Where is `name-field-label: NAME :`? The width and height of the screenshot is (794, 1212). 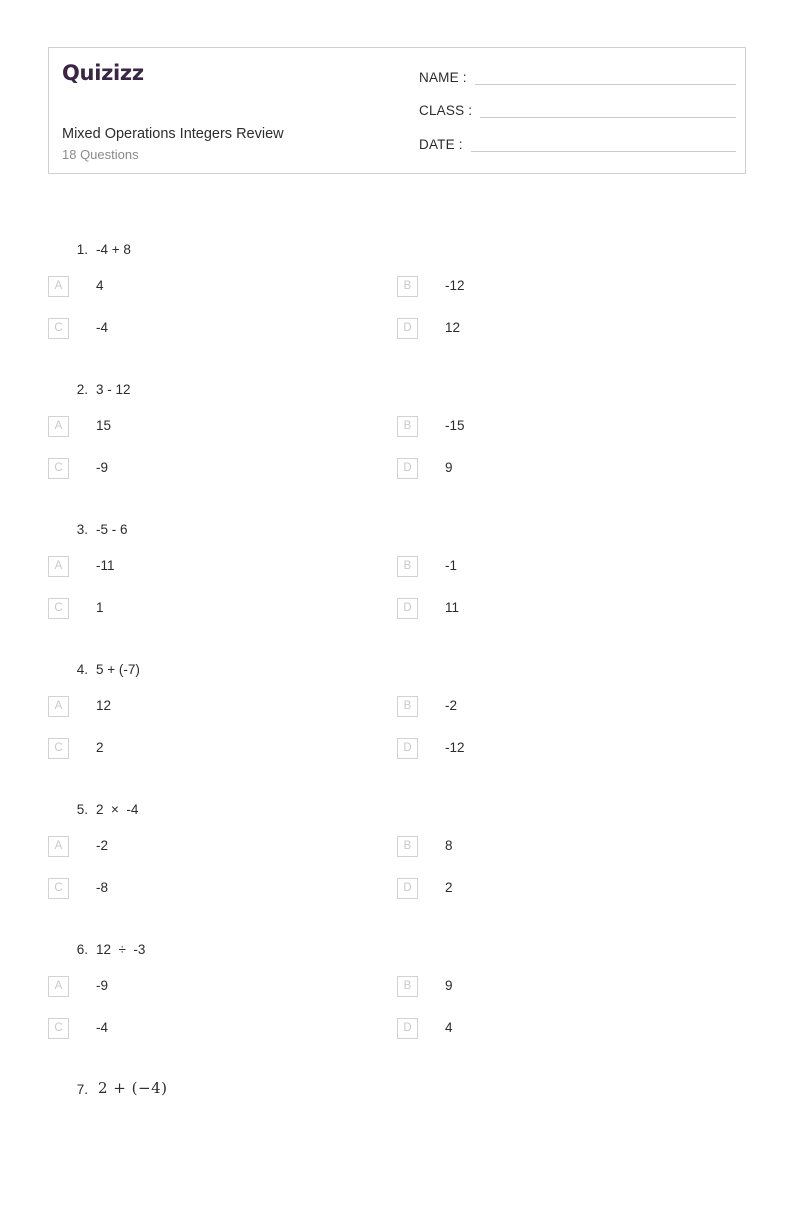
name-field-label: NAME : is located at coordinates (443, 77).